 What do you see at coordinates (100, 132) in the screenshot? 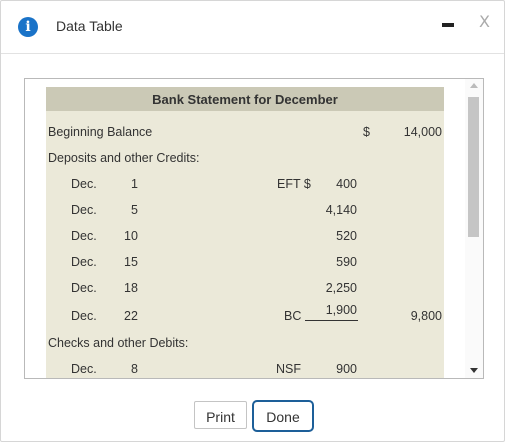
I see `beginning-balance-label: Beginning Balance` at bounding box center [100, 132].